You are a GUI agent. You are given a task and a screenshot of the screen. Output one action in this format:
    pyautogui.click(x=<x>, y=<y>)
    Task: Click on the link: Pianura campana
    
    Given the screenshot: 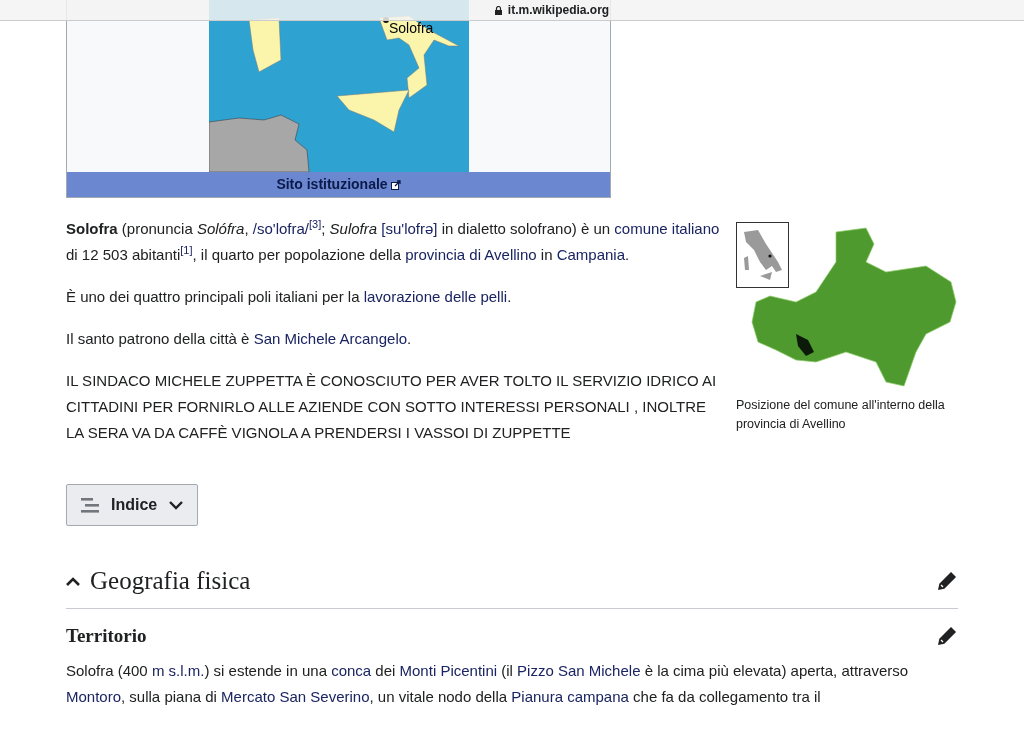 What is the action you would take?
    pyautogui.click(x=570, y=696)
    